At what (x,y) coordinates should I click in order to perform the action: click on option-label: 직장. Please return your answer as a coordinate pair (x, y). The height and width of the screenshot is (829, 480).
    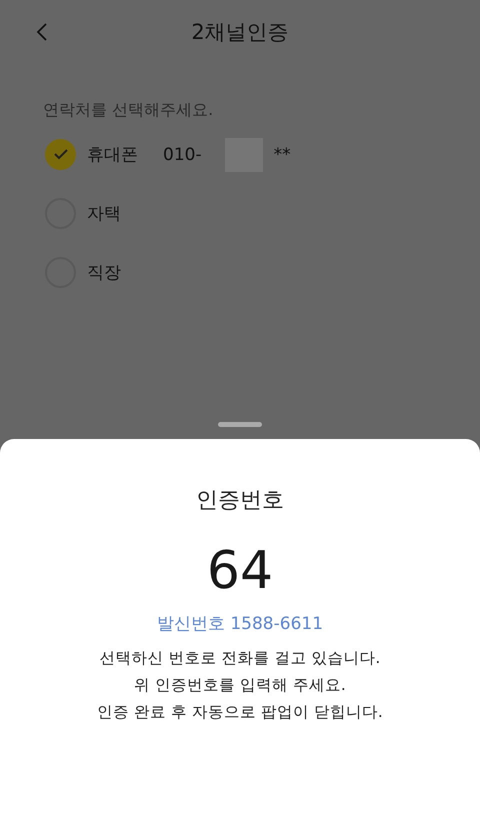
    Looking at the image, I should click on (104, 273).